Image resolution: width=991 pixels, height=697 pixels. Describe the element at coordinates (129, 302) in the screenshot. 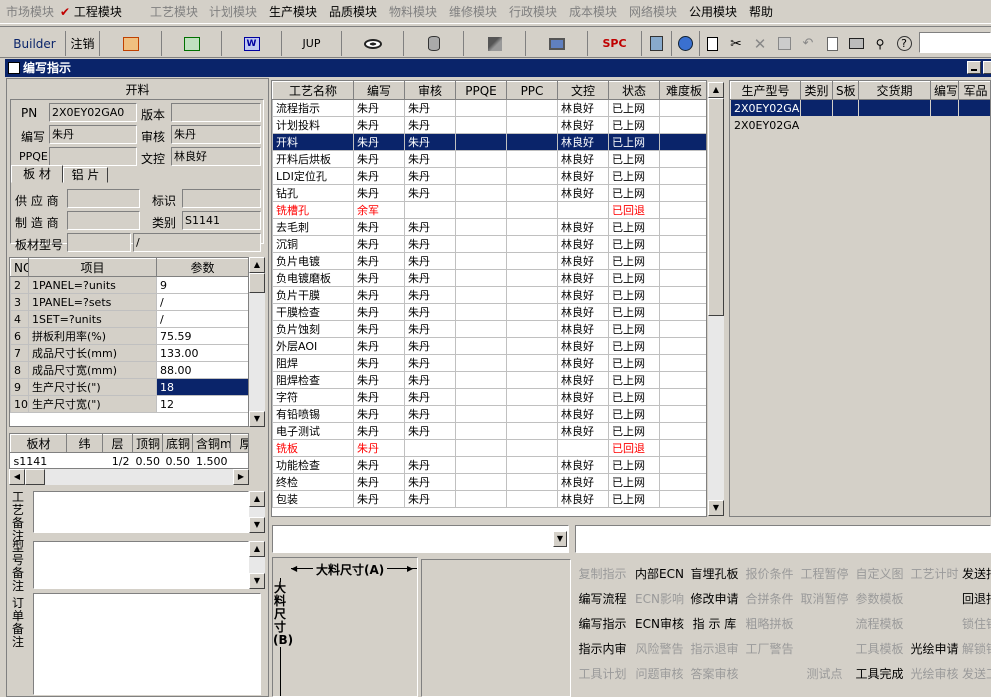

I see `param-row: 3 1PANEL=?sets /` at that location.